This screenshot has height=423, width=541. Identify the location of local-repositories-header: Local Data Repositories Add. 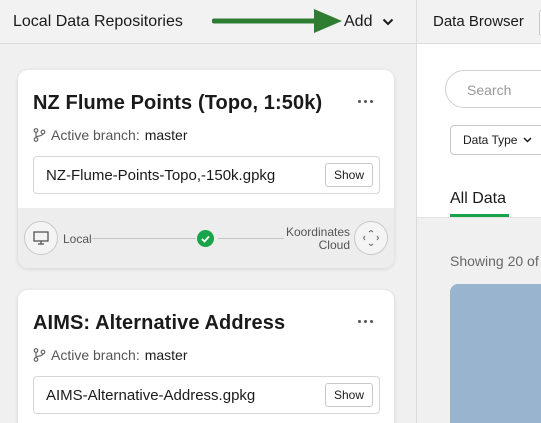
(208, 22).